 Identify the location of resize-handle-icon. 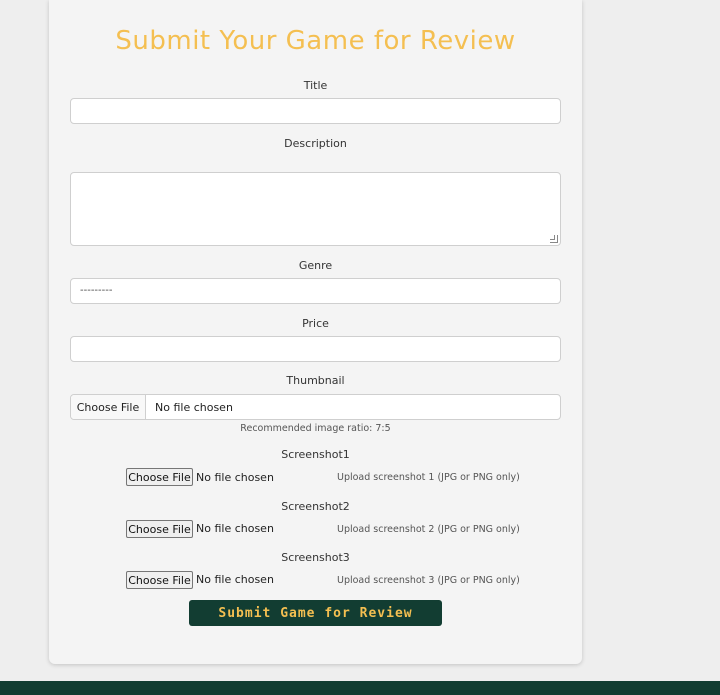
(554, 239).